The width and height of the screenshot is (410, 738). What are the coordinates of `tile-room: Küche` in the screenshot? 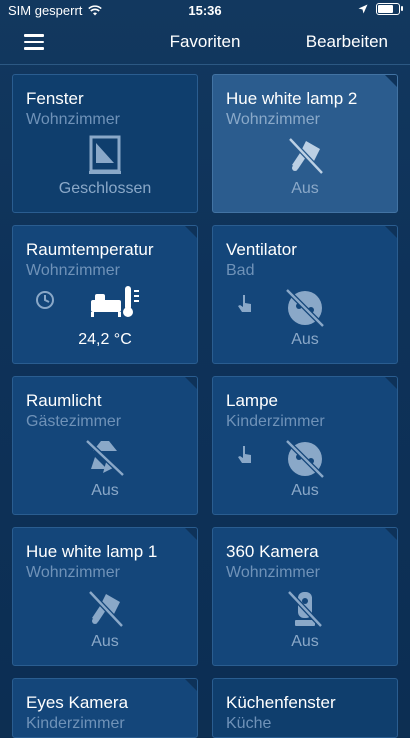 It's located at (249, 723).